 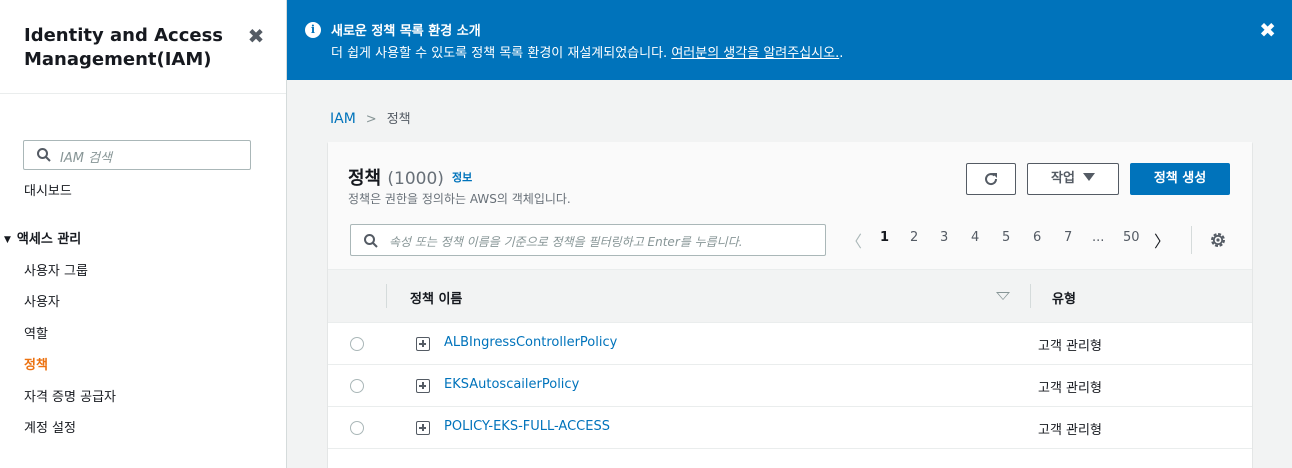 I want to click on sidebar-title-line1: Identity and Access, so click(x=124, y=35).